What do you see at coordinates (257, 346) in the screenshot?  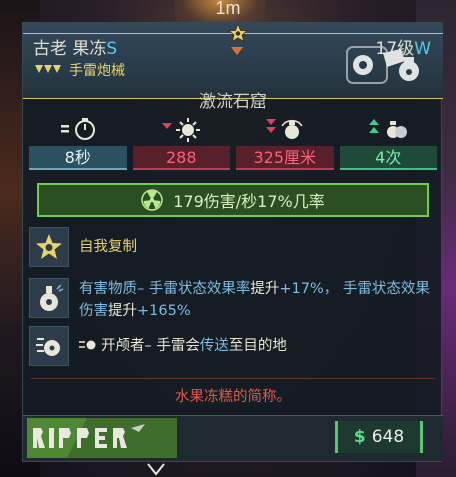 I see `perk-segment: 至目的地` at bounding box center [257, 346].